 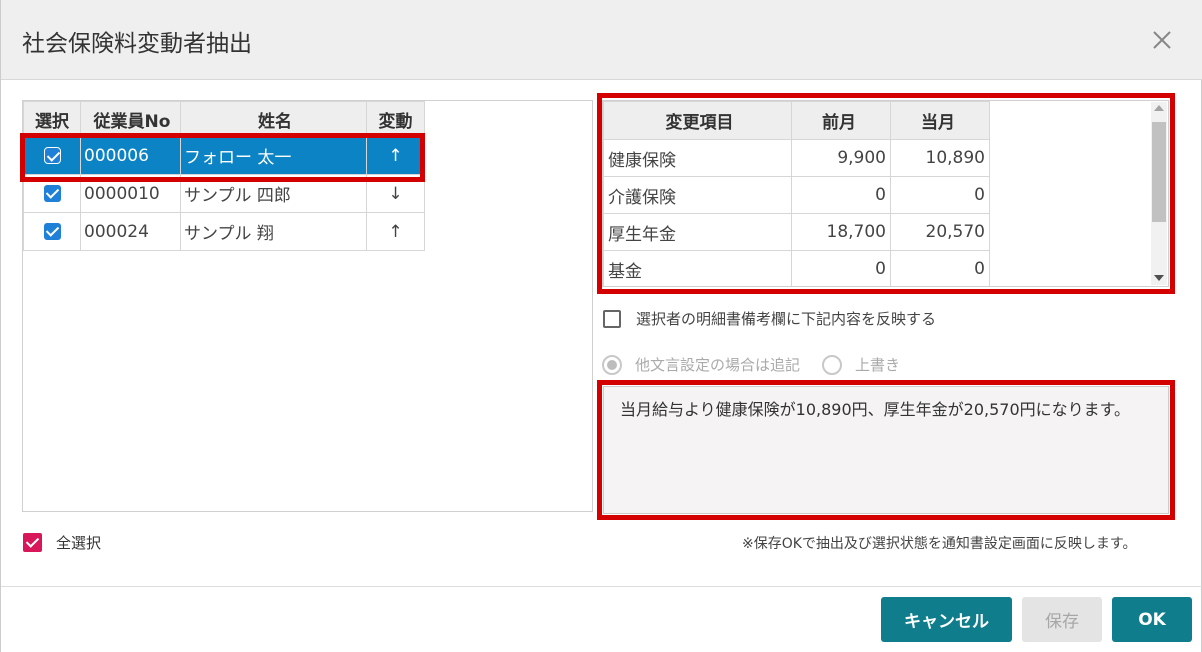 What do you see at coordinates (697, 232) in the screenshot?
I see `change-item: 厚生年金` at bounding box center [697, 232].